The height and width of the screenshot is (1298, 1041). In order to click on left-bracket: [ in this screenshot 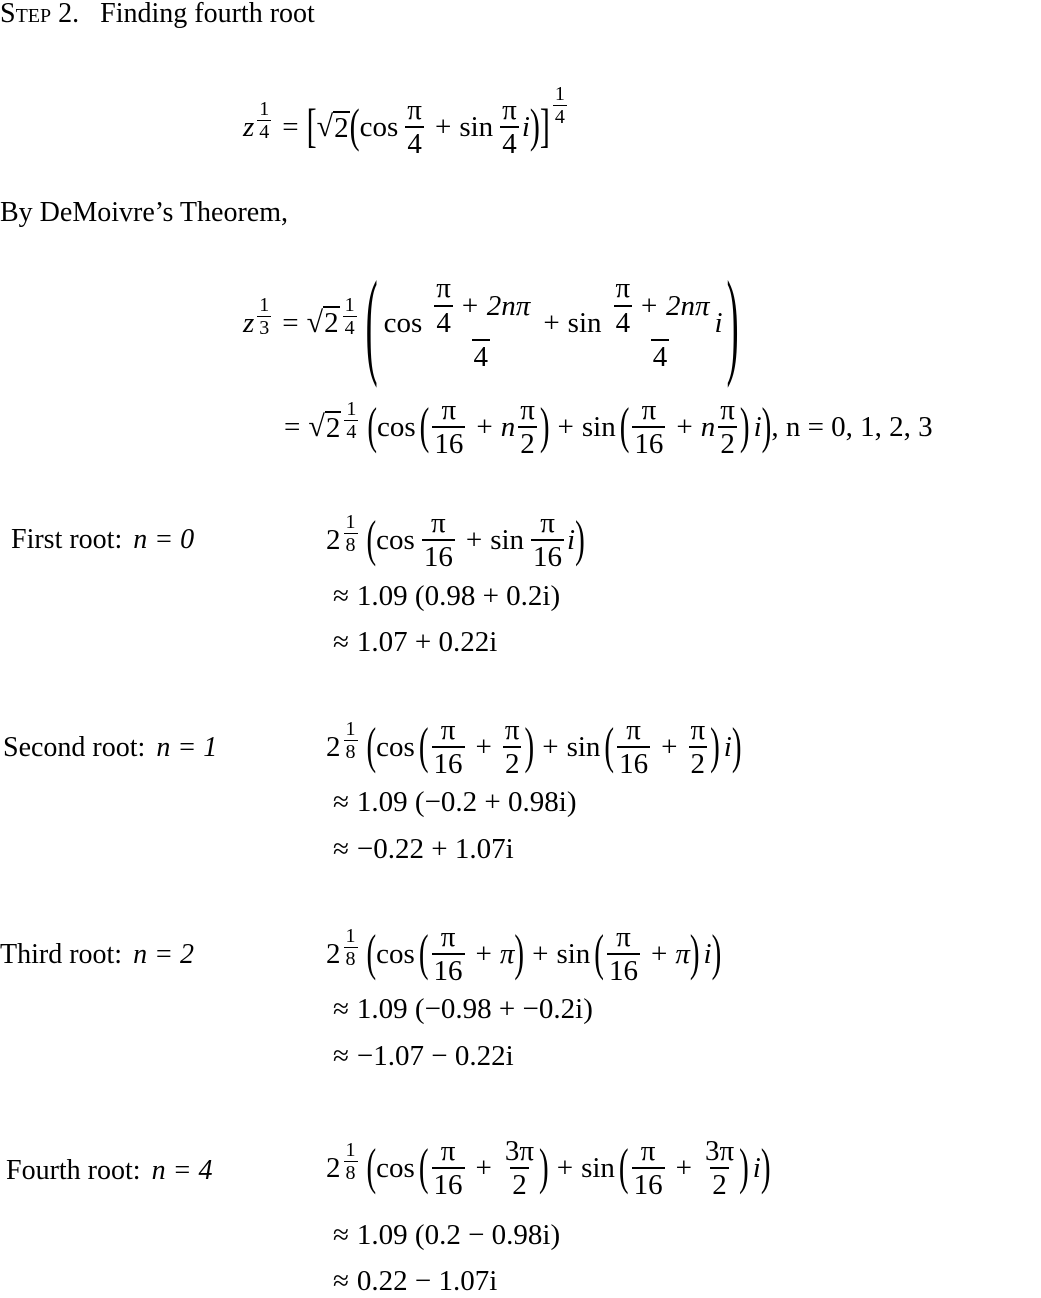, I will do `click(311, 127)`.